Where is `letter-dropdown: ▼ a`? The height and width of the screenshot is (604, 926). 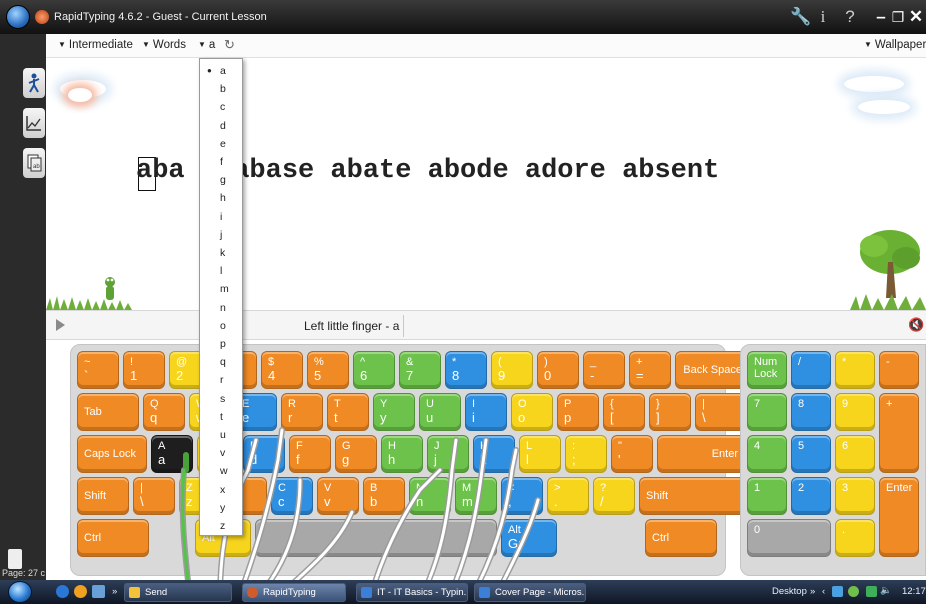 letter-dropdown: ▼ a is located at coordinates (206, 45).